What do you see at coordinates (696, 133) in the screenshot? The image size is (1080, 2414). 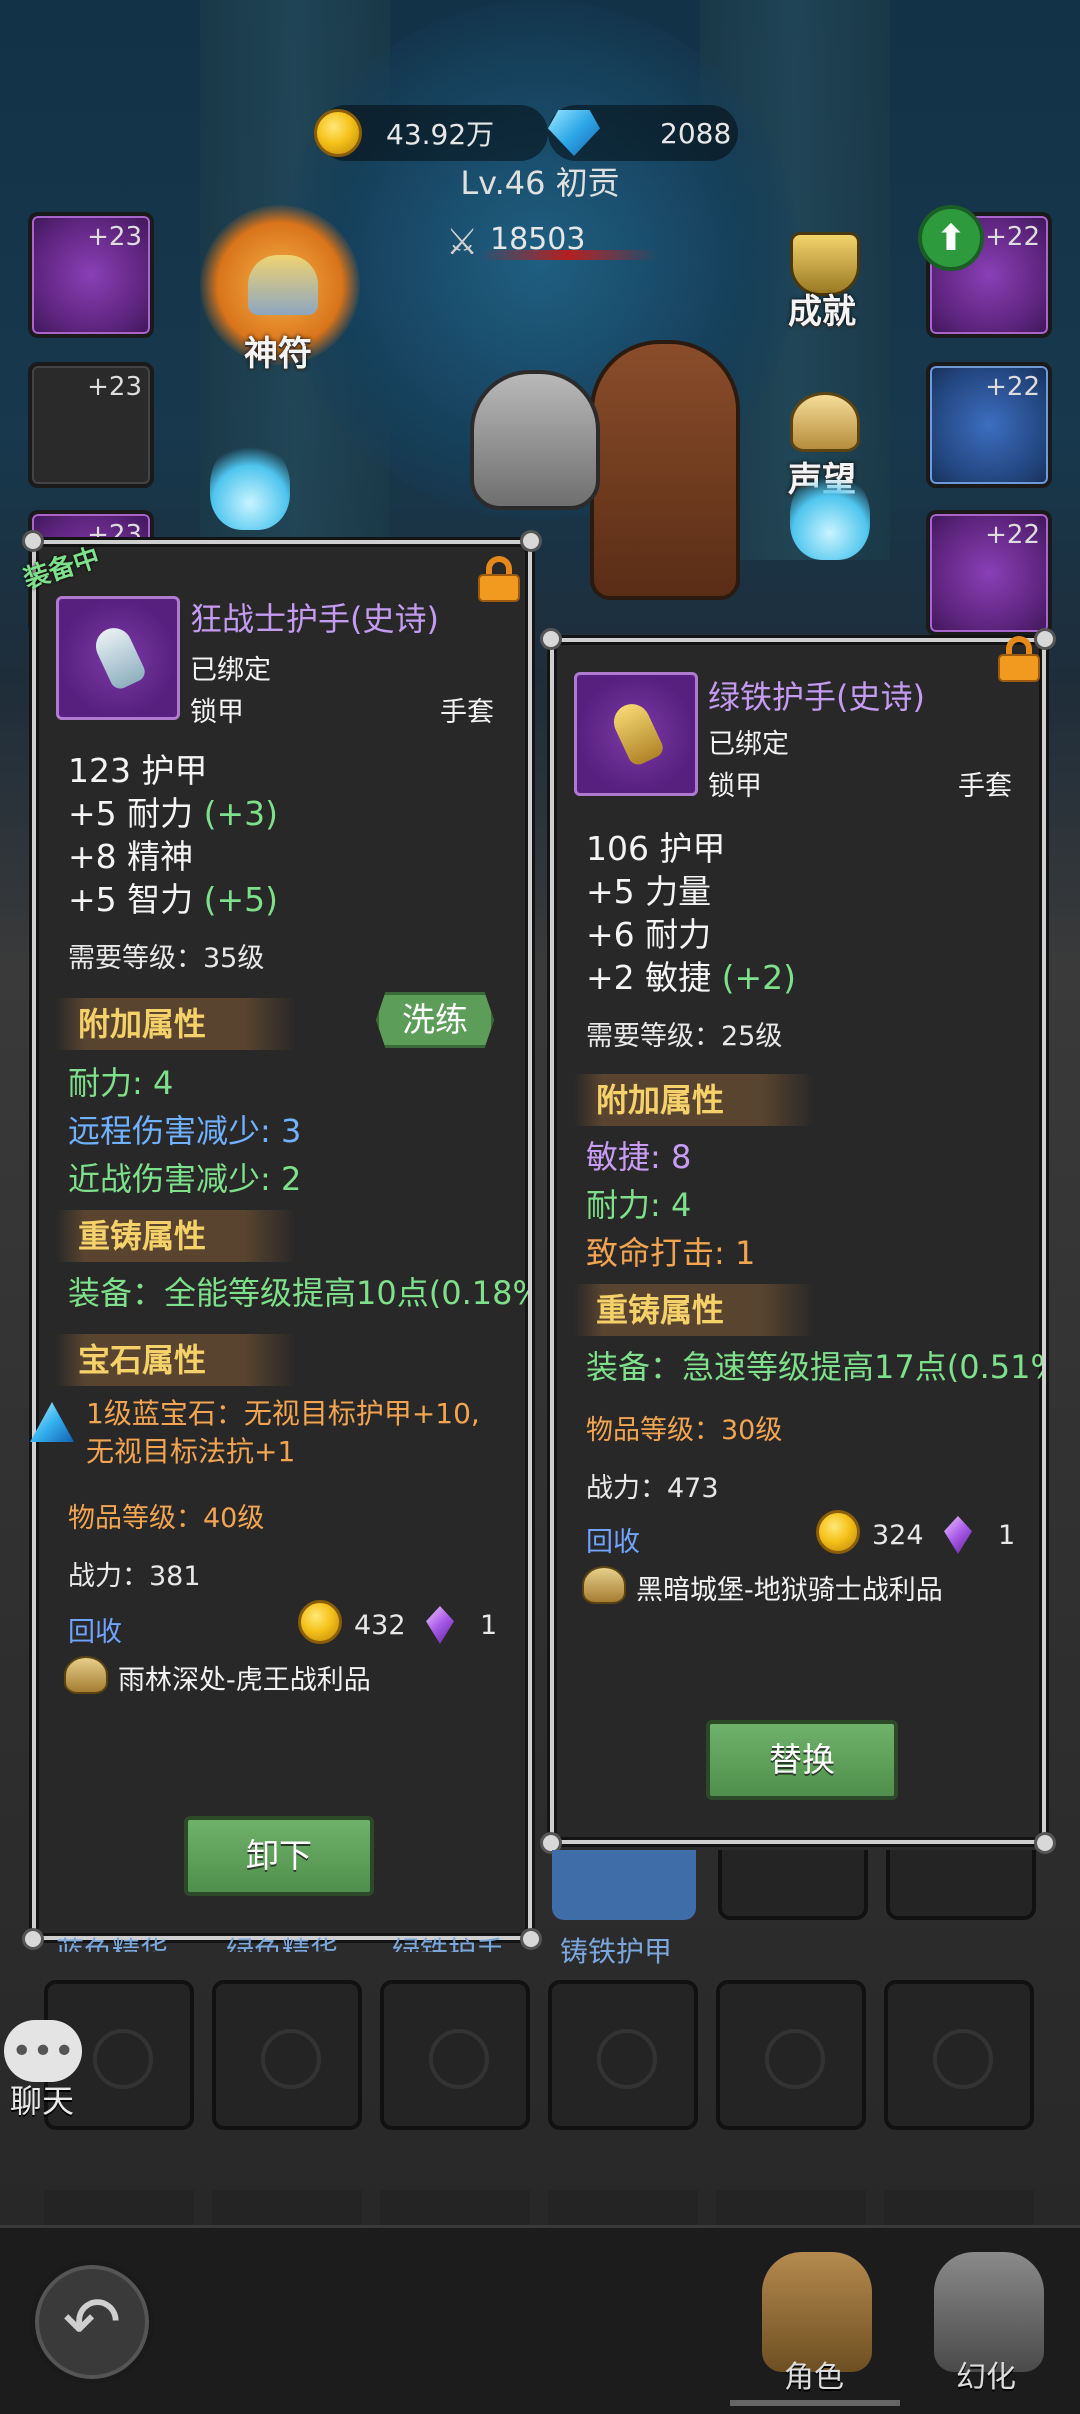 I see `gem-amount: 2088` at bounding box center [696, 133].